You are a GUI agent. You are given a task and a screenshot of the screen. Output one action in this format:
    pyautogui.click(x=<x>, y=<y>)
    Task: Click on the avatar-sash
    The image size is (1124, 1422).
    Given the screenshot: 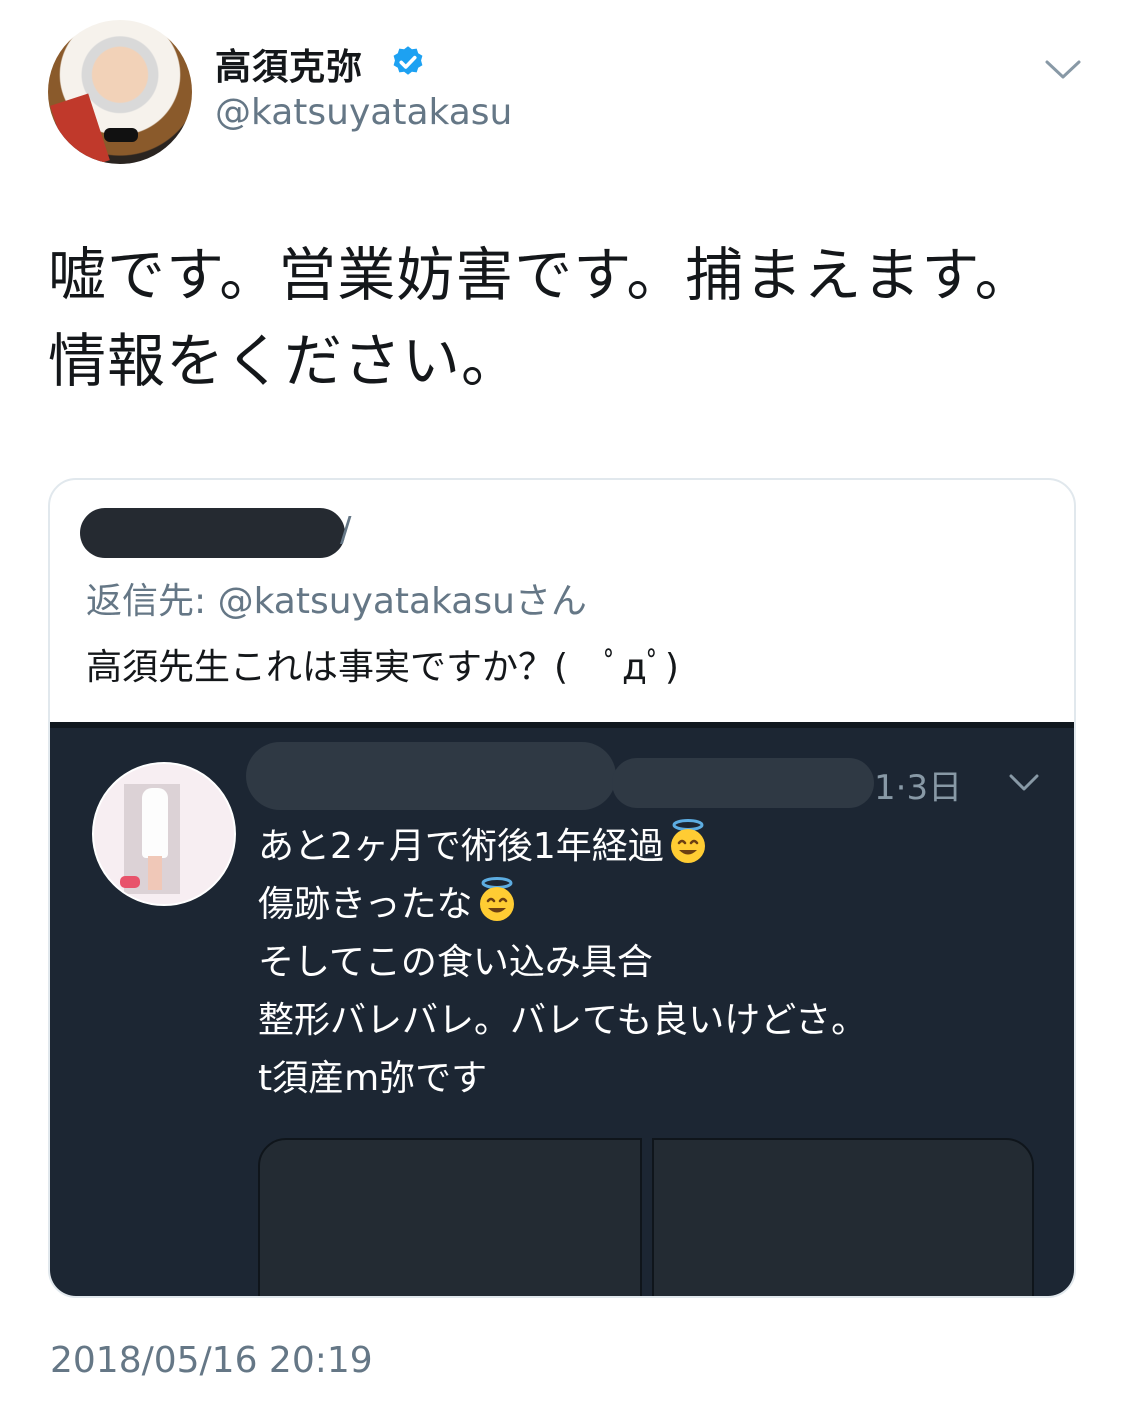 What is the action you would take?
    pyautogui.click(x=80, y=128)
    